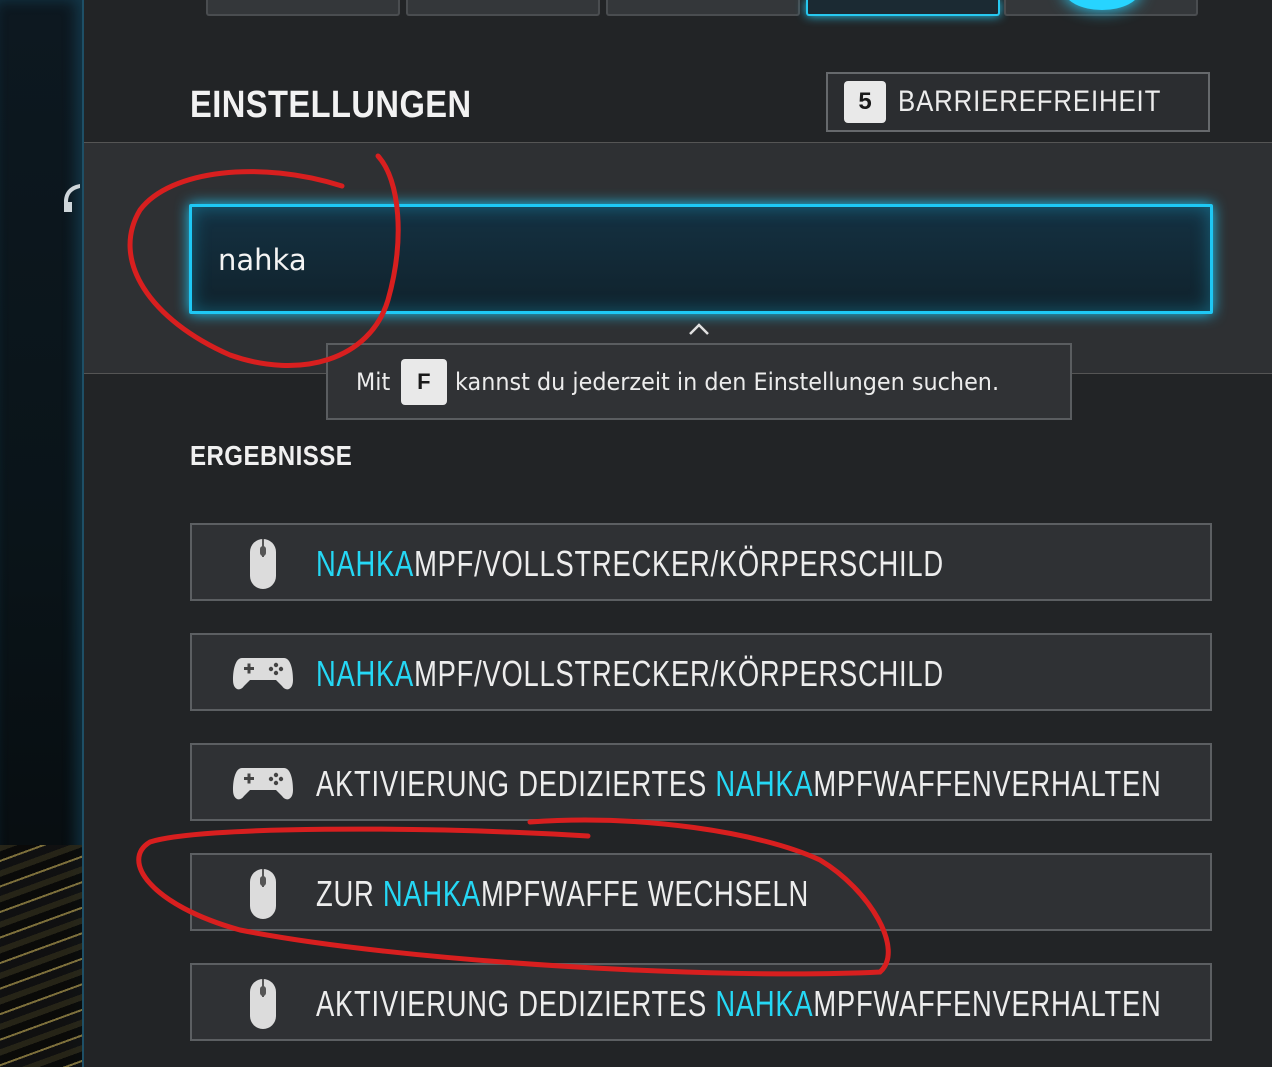  I want to click on accessibility-label: BARRIEREFREIHEIT, so click(1030, 101).